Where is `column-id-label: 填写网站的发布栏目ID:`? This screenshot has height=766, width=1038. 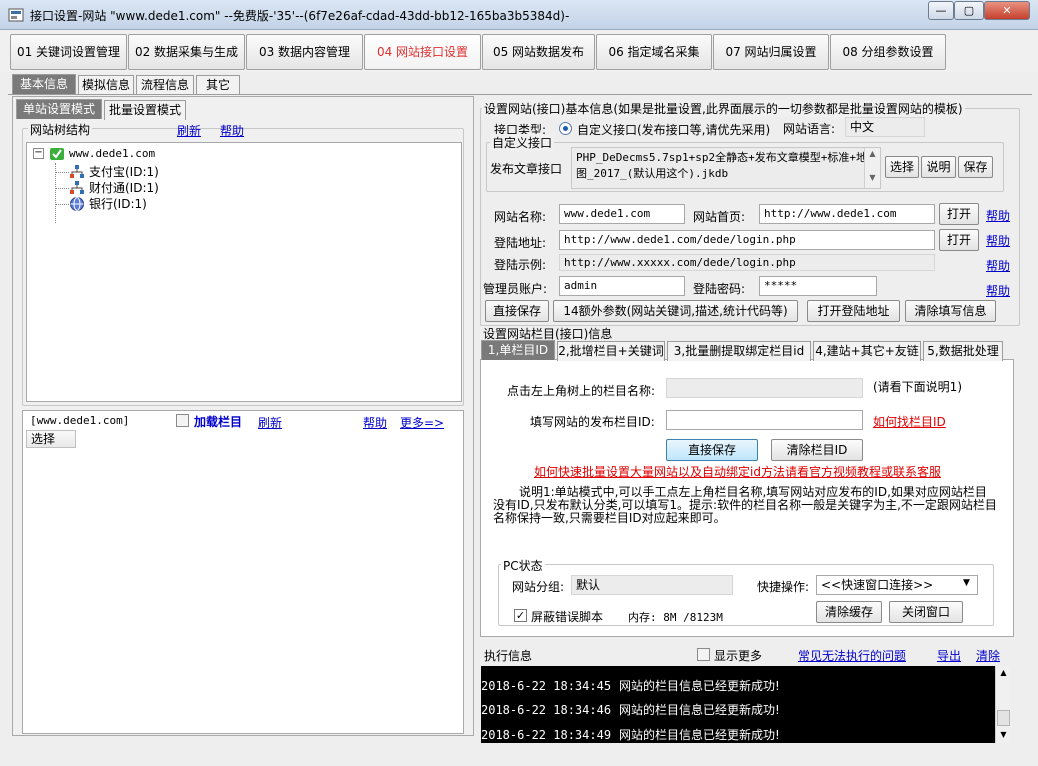 column-id-label: 填写网站的发布栏目ID: is located at coordinates (592, 422).